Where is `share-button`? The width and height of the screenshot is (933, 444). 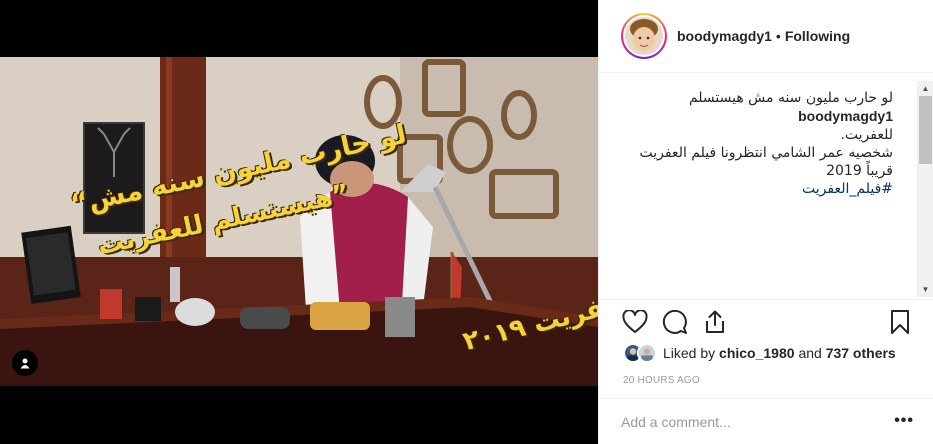 share-button is located at coordinates (715, 322).